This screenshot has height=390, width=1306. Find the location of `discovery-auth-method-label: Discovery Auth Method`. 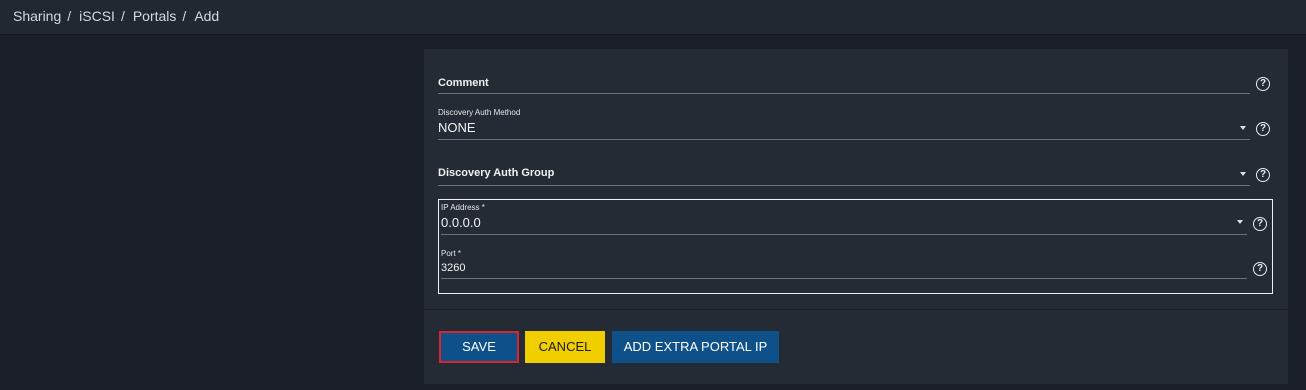

discovery-auth-method-label: Discovery Auth Method is located at coordinates (479, 112).